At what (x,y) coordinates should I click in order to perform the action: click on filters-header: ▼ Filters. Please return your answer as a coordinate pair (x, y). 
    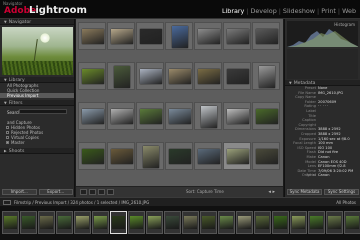
    Looking at the image, I should click on (37, 103).